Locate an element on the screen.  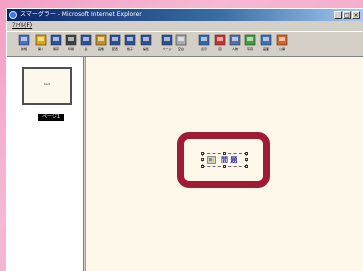
toolbar-button-chart: 図 is located at coordinates (220, 44).